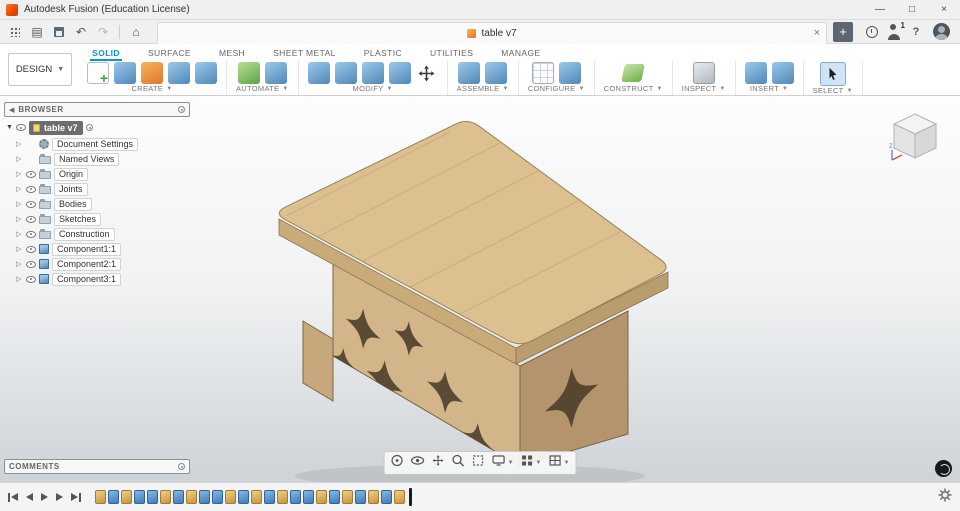 The width and height of the screenshot is (960, 511). What do you see at coordinates (372, 73) in the screenshot?
I see `shell-tool-button` at bounding box center [372, 73].